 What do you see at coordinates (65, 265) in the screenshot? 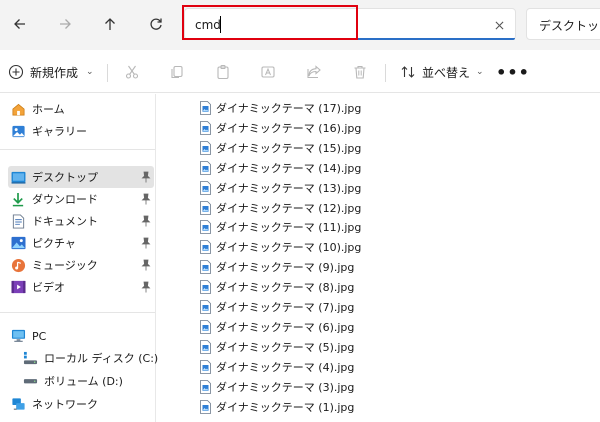
I see `sidebar-item-label: ミュージック` at bounding box center [65, 265].